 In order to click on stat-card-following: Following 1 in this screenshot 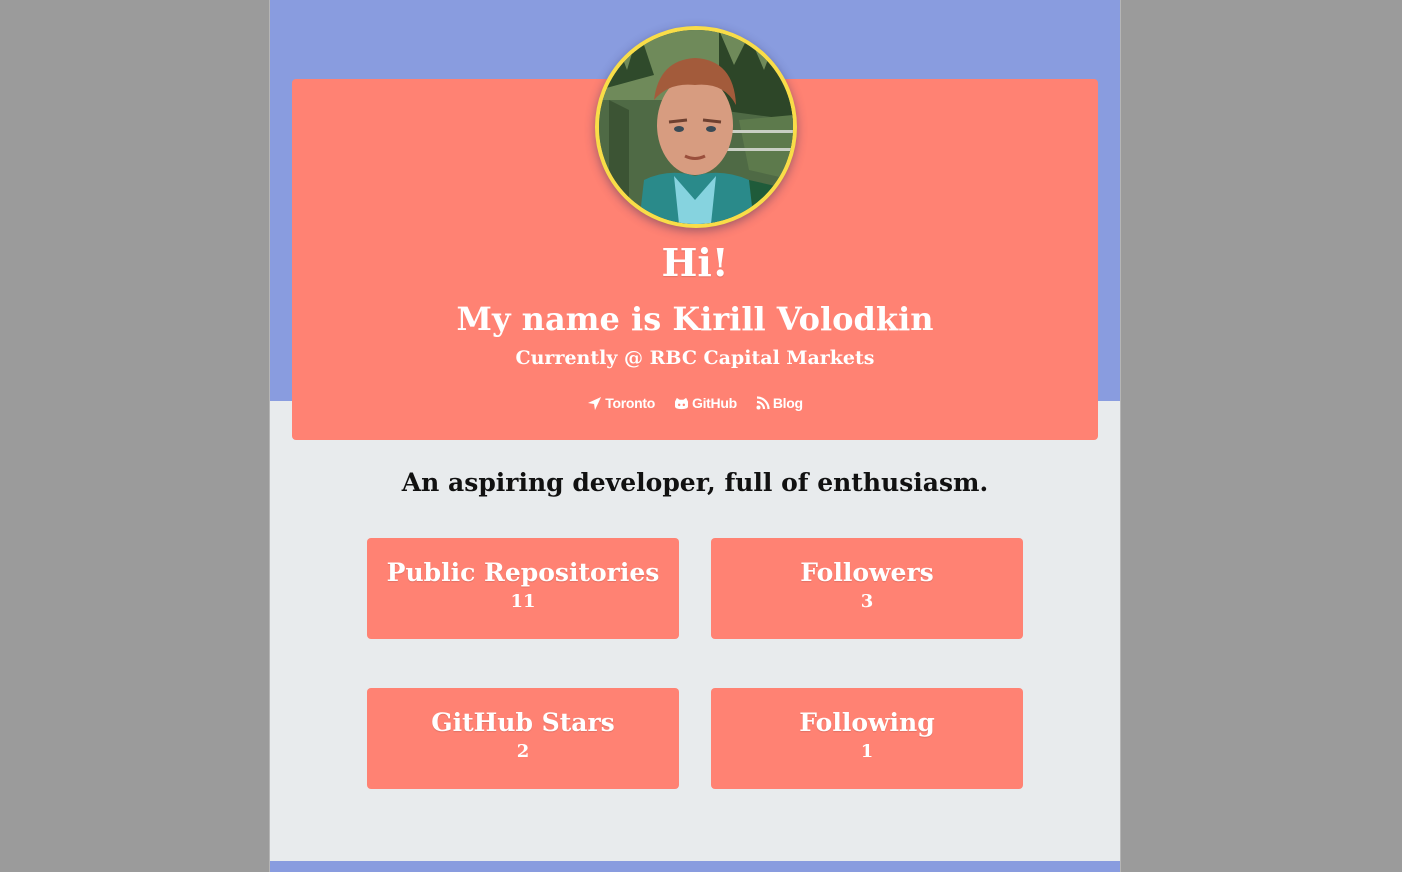, I will do `click(867, 738)`.